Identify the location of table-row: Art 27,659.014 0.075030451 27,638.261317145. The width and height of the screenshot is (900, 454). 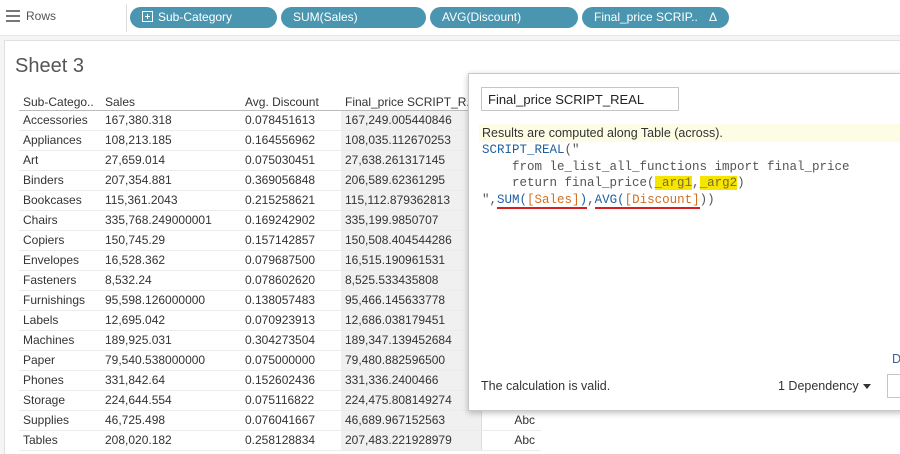
(280, 160).